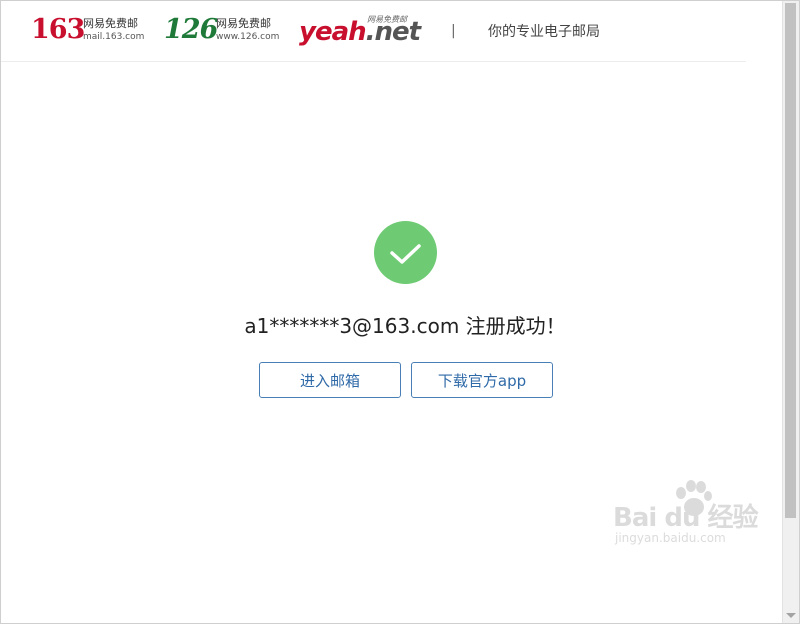  Describe the element at coordinates (330, 380) in the screenshot. I see `enter-mailbox-button: 进入邮箱` at that location.